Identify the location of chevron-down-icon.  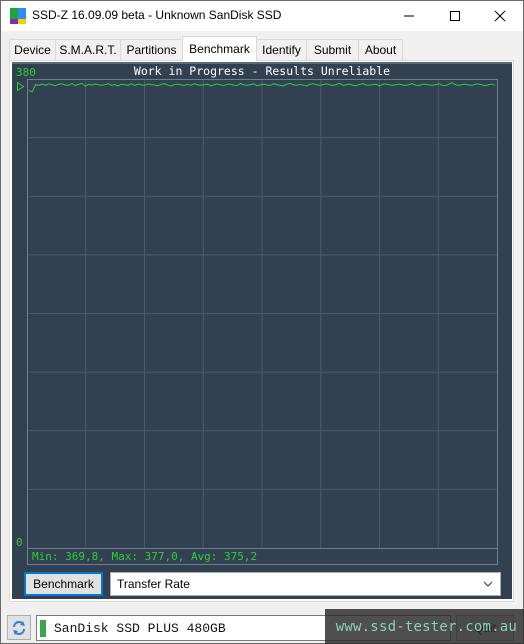
(488, 584).